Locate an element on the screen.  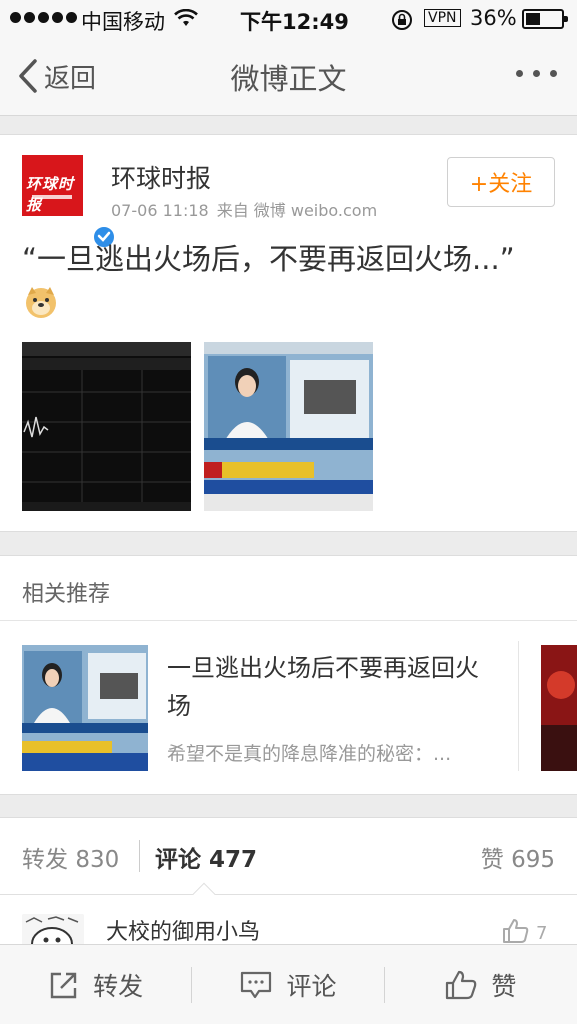
navigation-bar: 返回 微博正文 is located at coordinates (288, 77).